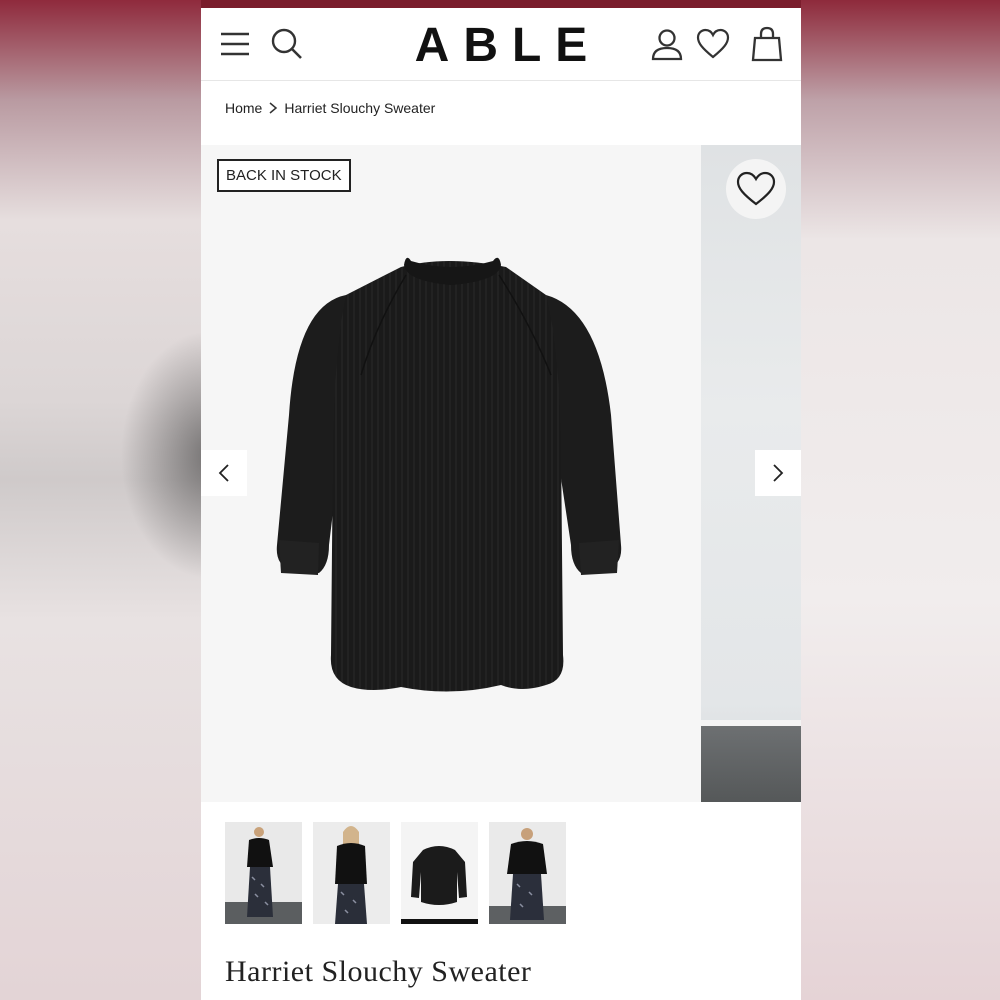  I want to click on thumbnail-model-front, so click(263, 873).